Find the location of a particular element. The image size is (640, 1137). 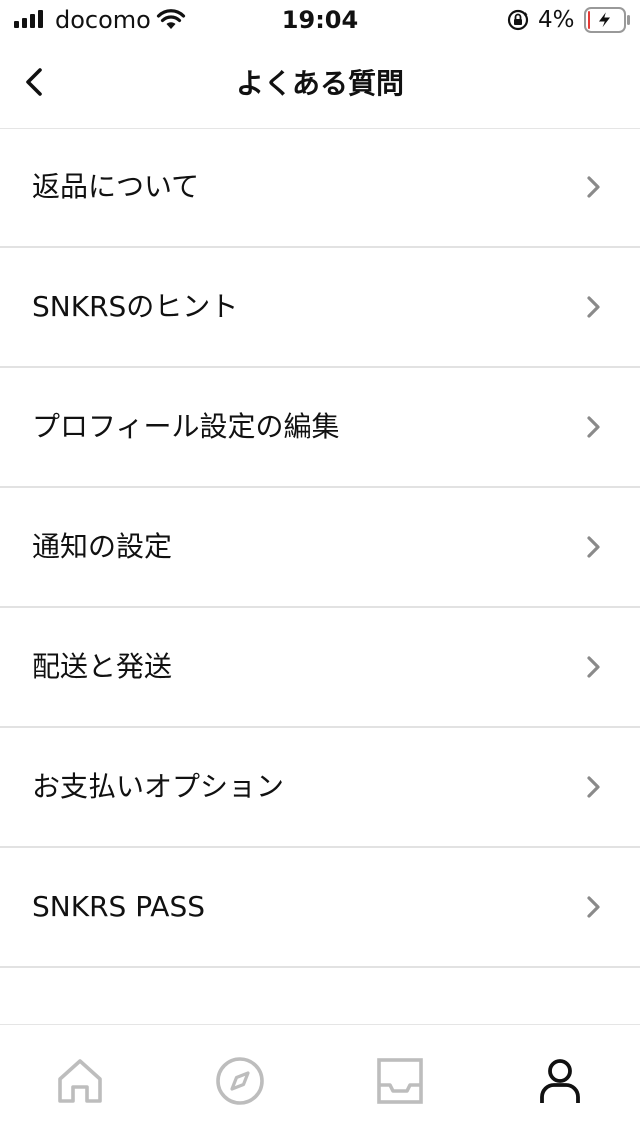

nav-header: よくある質問 is located at coordinates (320, 84).